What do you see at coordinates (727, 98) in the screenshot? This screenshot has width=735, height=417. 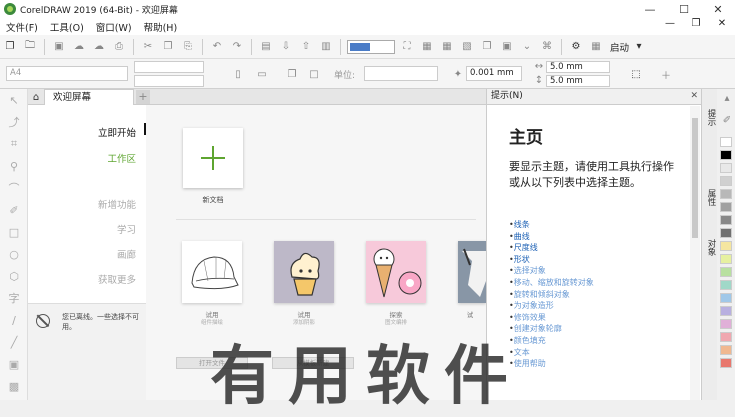 I see `palette-scroll-up-icon: ▴` at bounding box center [727, 98].